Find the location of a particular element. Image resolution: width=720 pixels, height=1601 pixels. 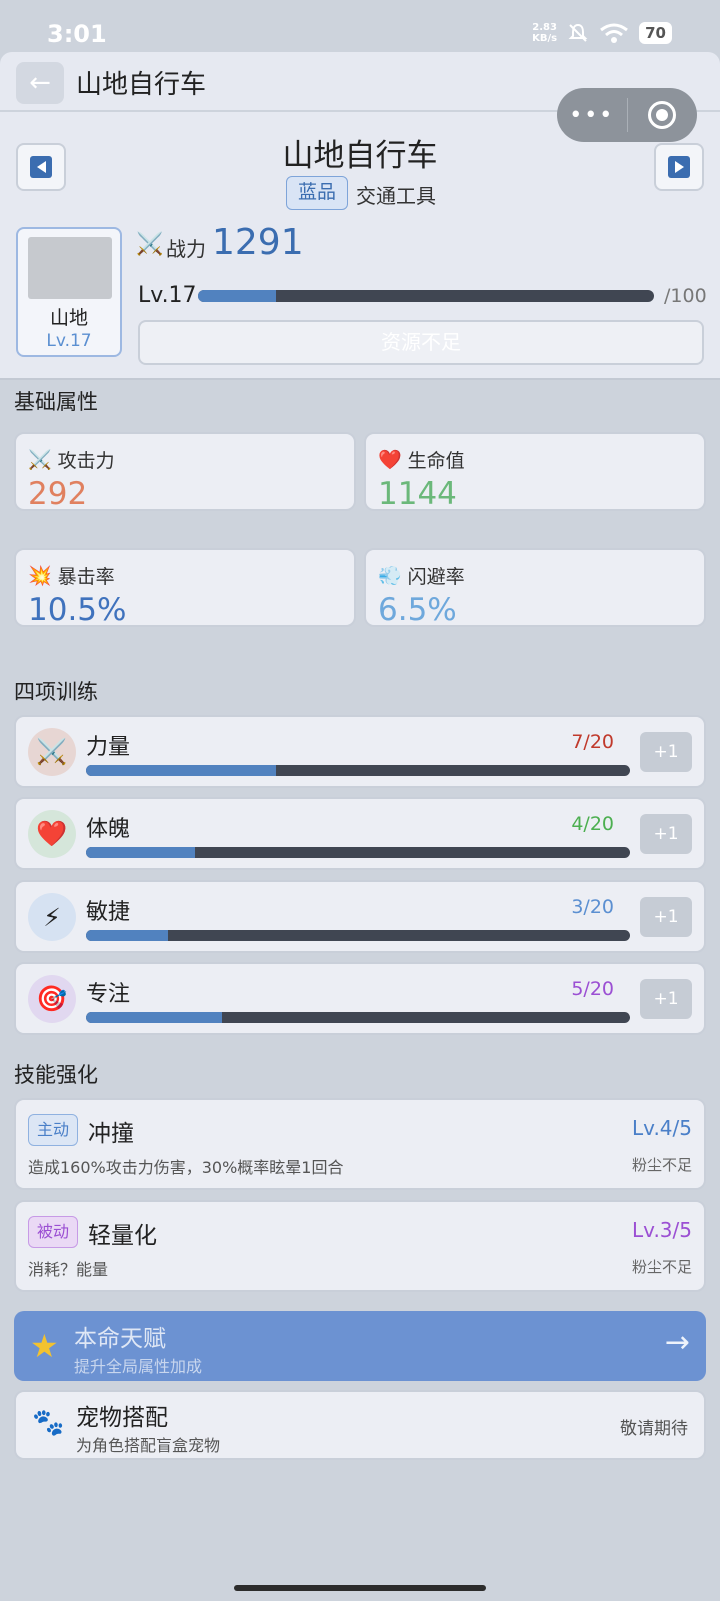

stat-value: 292 is located at coordinates (58, 494).